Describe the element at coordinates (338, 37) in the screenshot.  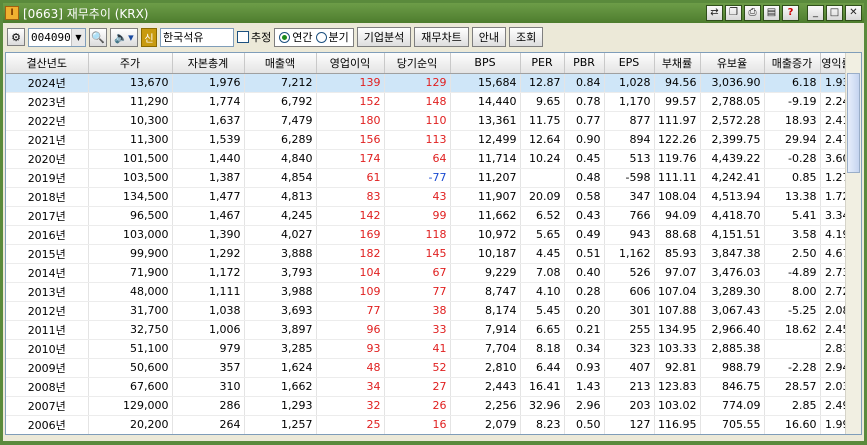
I see `quarter-label: 분기` at that location.